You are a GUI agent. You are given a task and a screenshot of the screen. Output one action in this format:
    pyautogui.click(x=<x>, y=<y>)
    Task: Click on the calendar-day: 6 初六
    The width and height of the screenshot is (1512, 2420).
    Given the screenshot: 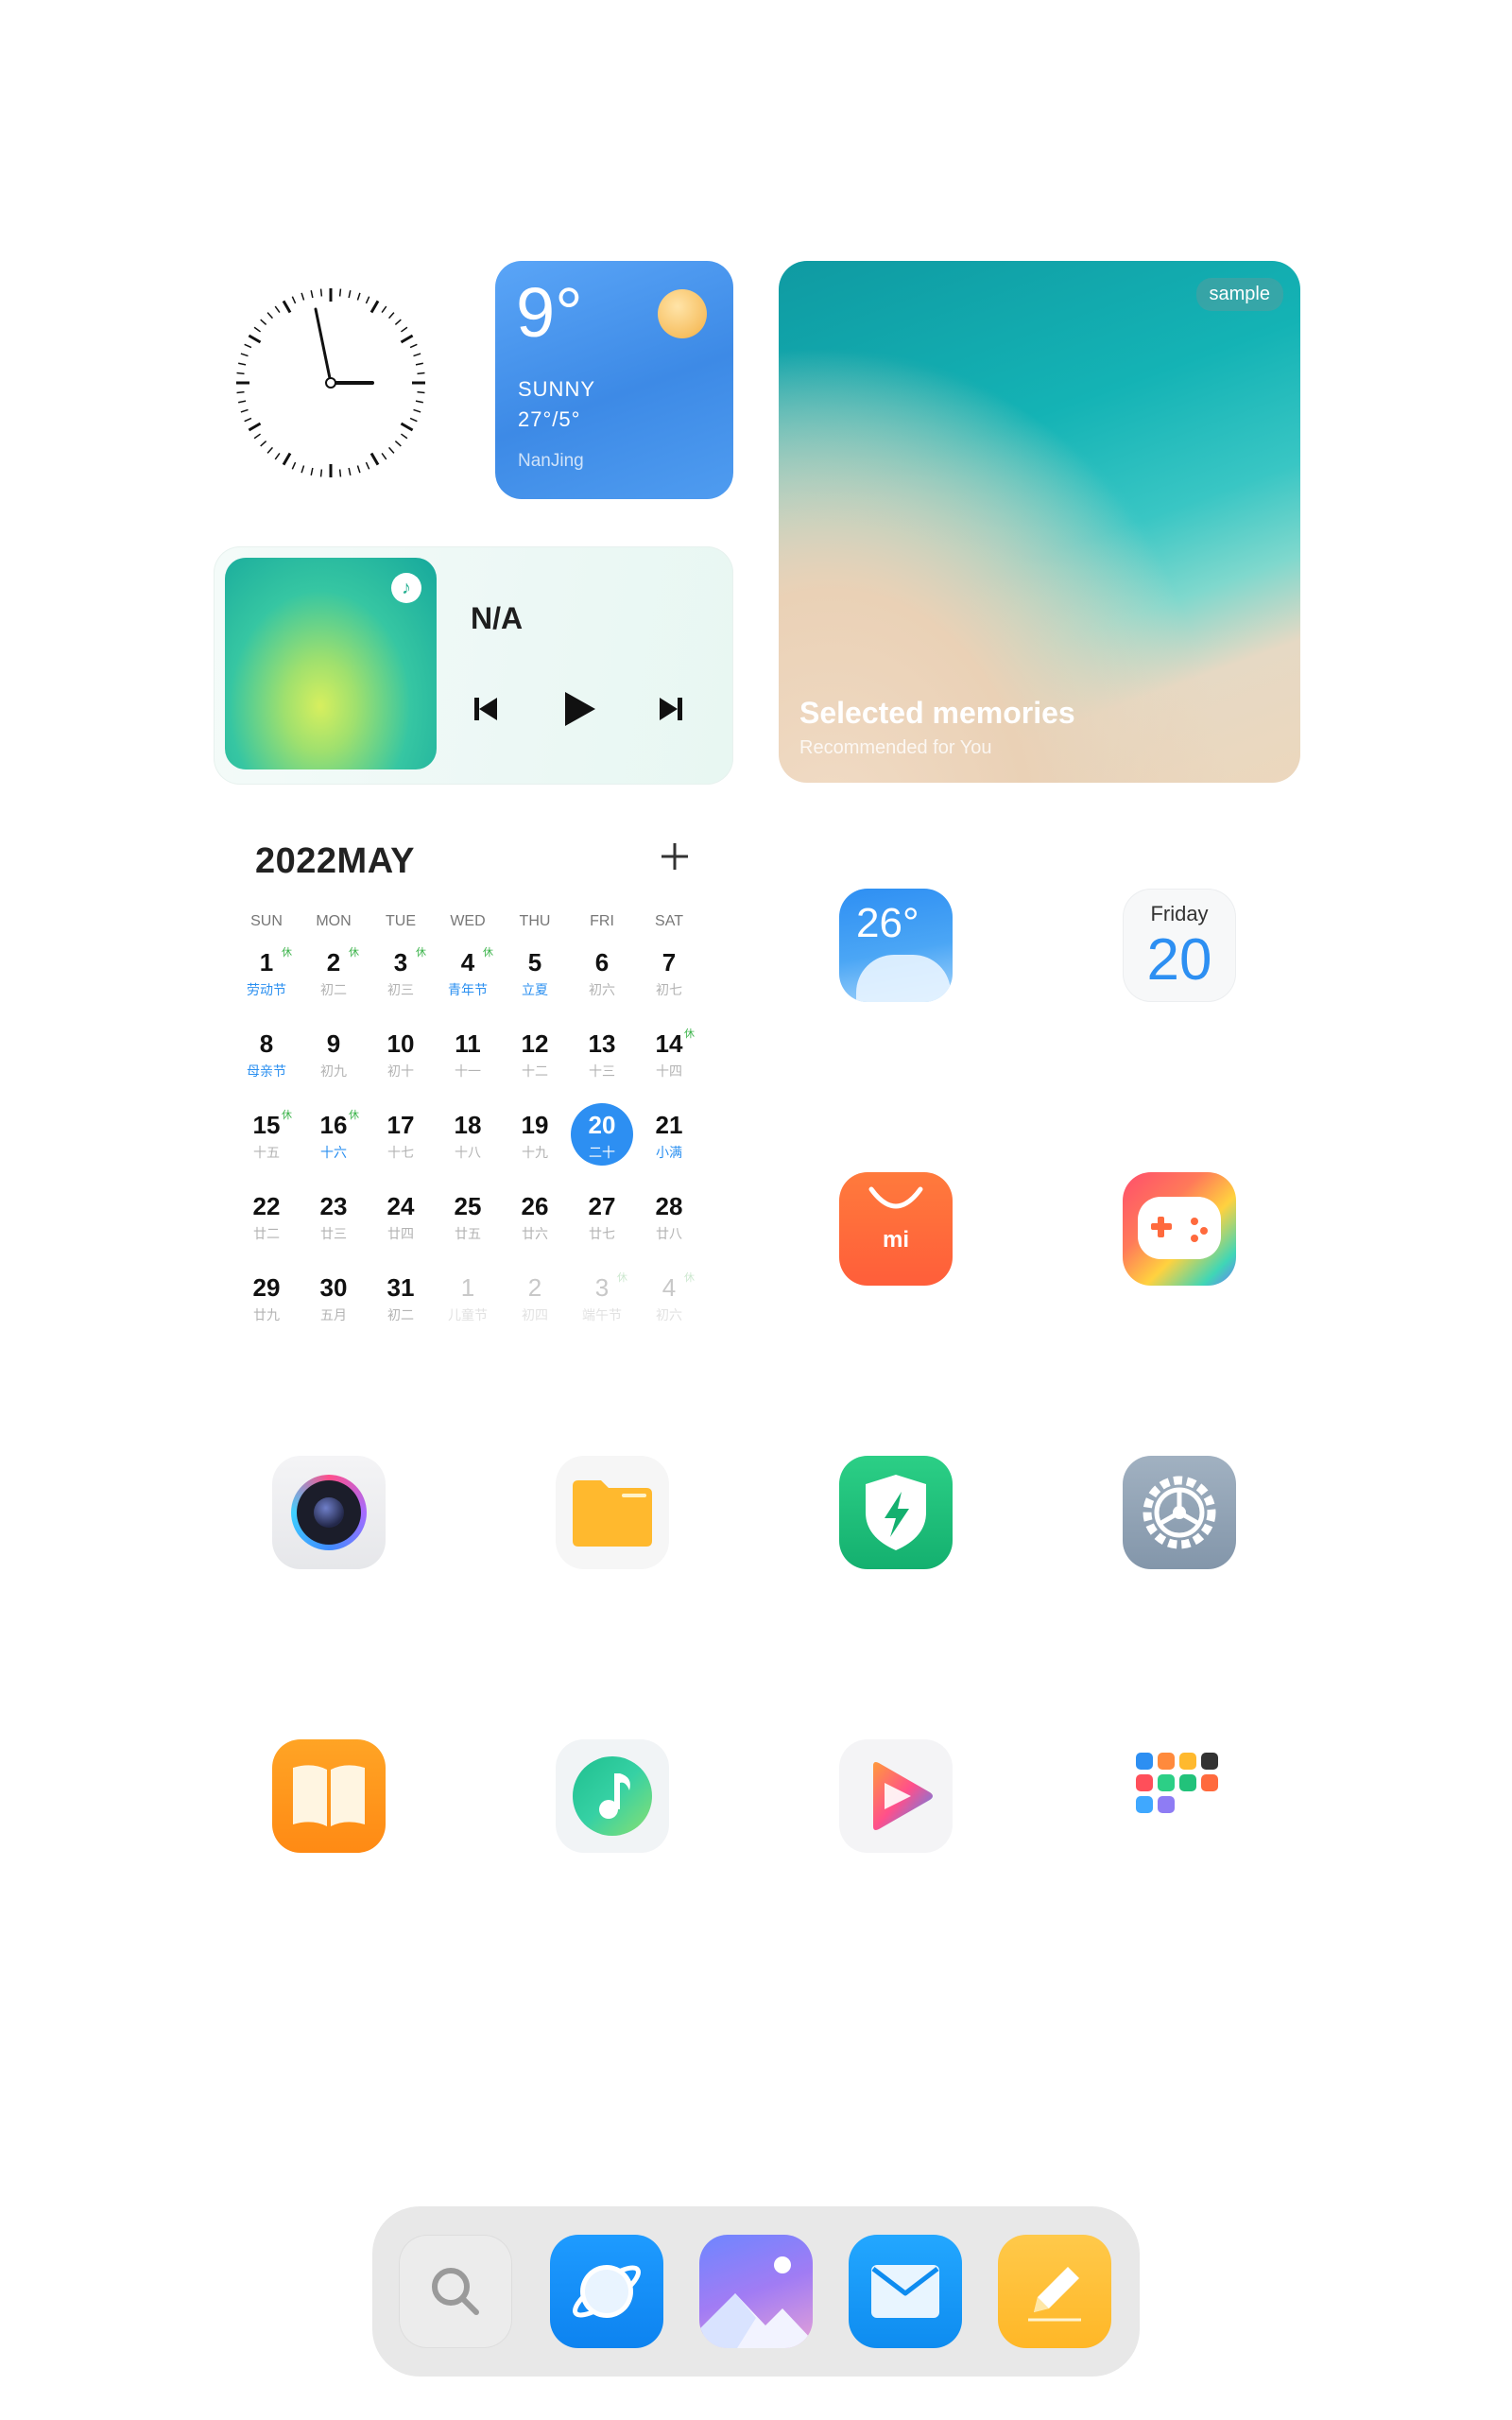 What is the action you would take?
    pyautogui.click(x=602, y=972)
    